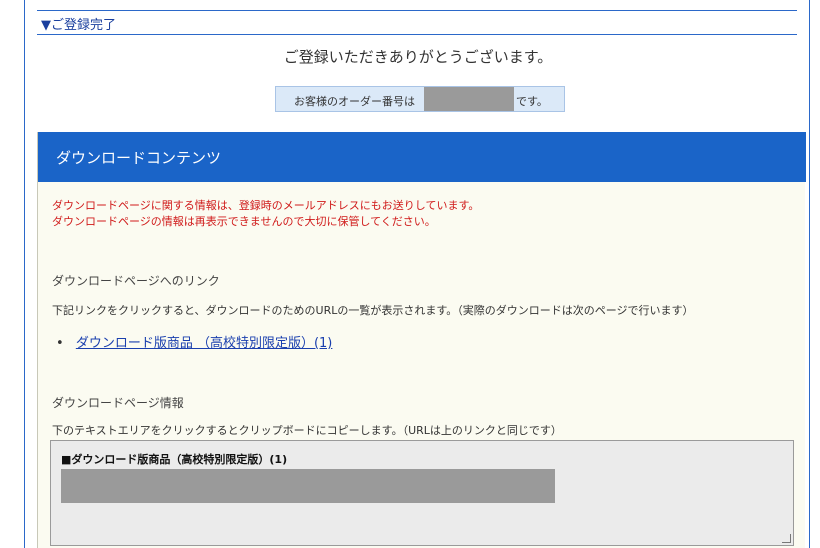 The height and width of the screenshot is (548, 820). Describe the element at coordinates (204, 343) in the screenshot. I see `download-product-link: ダウンロード版商品 （高校特別限定版）(1)` at that location.